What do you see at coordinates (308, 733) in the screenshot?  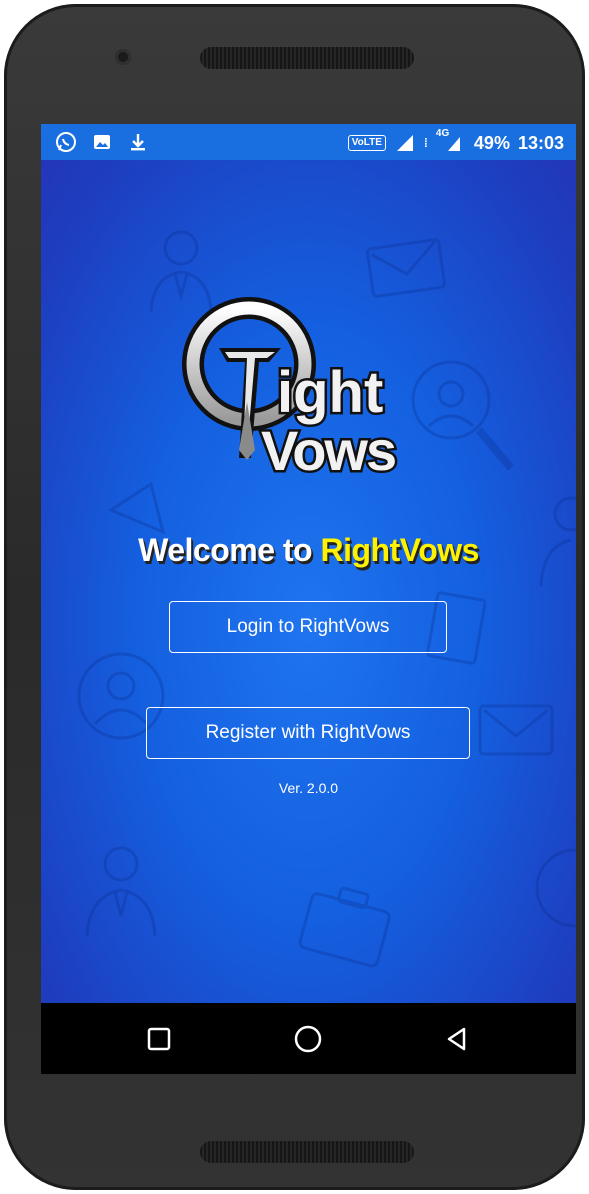 I see `register-button: Register with RightVows` at bounding box center [308, 733].